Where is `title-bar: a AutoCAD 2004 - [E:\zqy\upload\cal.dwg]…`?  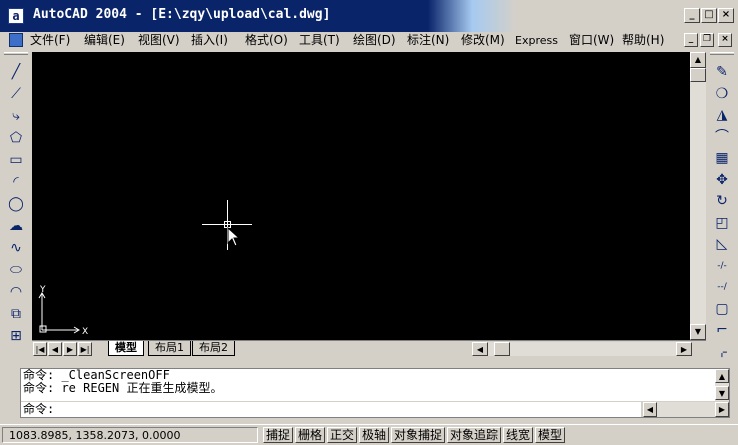 title-bar: a AutoCAD 2004 - [E:\zqy\upload\cal.dwg]… is located at coordinates (369, 16).